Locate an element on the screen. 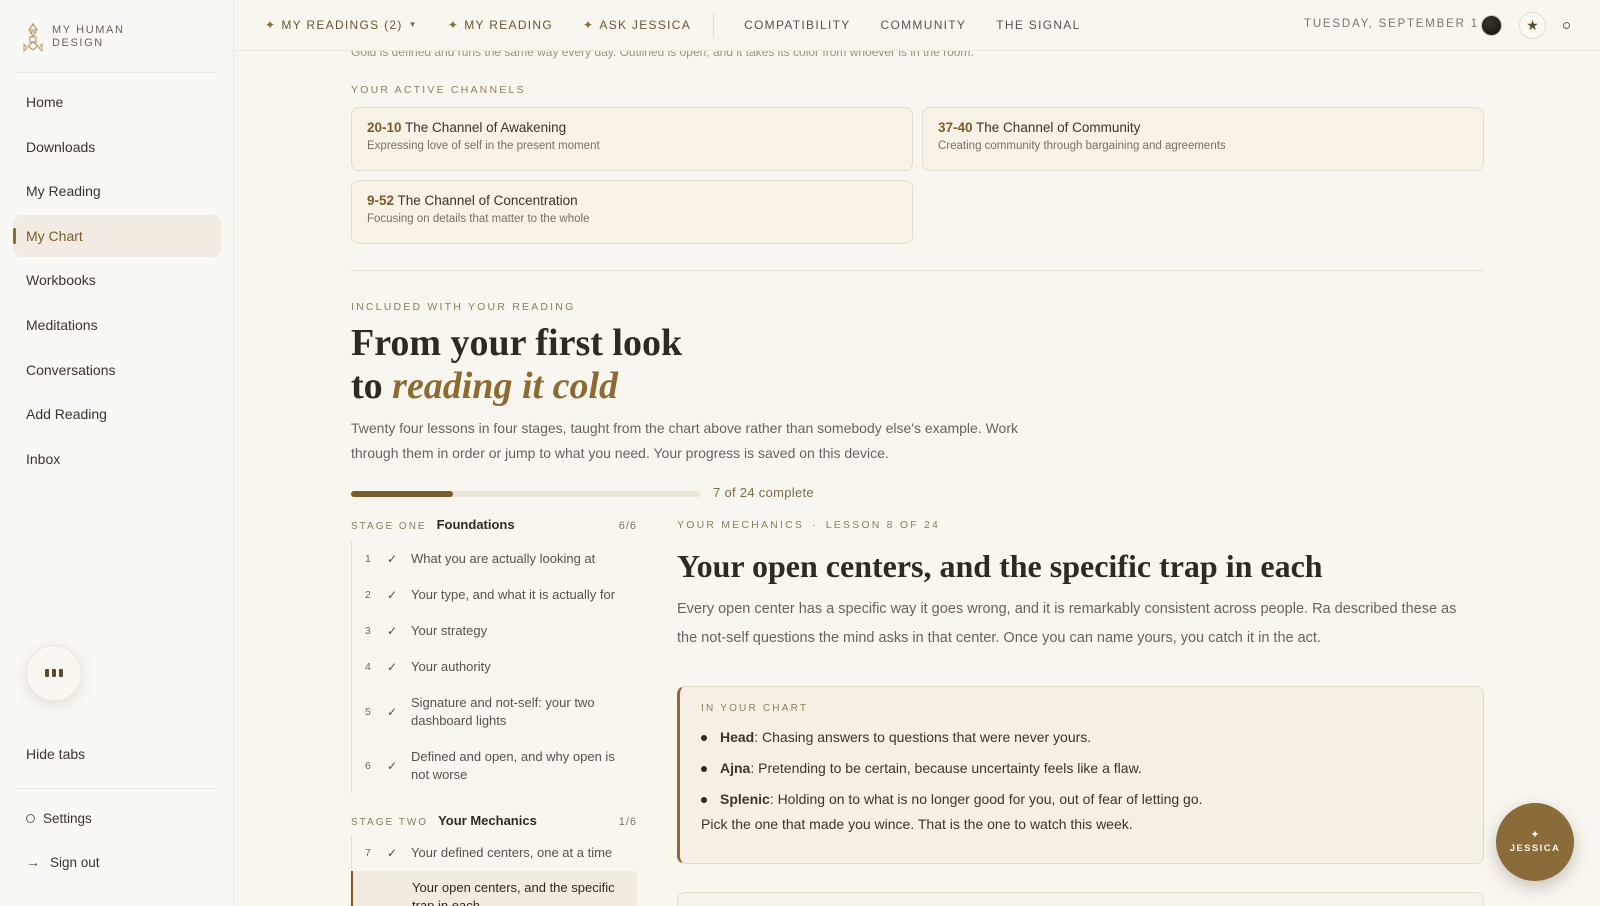  lesson-number: 6 is located at coordinates (368, 766).